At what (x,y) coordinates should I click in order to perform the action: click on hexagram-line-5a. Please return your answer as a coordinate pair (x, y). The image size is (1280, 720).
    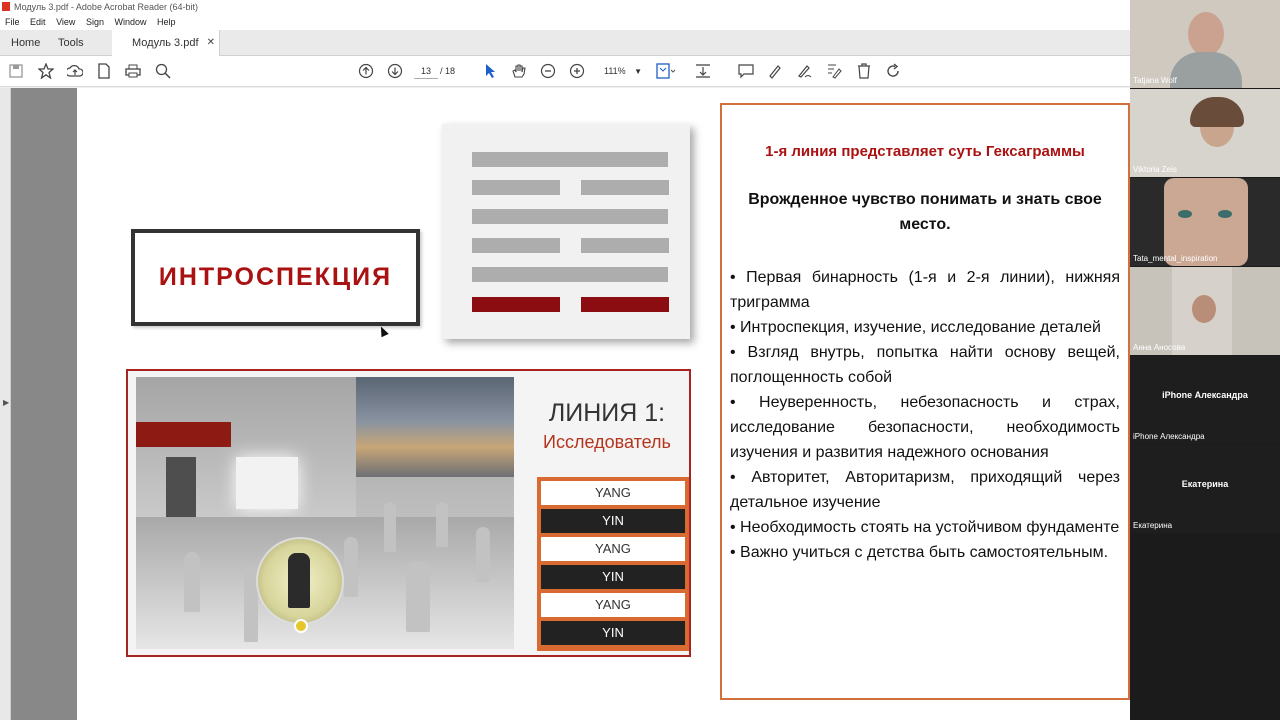
    Looking at the image, I should click on (516, 187).